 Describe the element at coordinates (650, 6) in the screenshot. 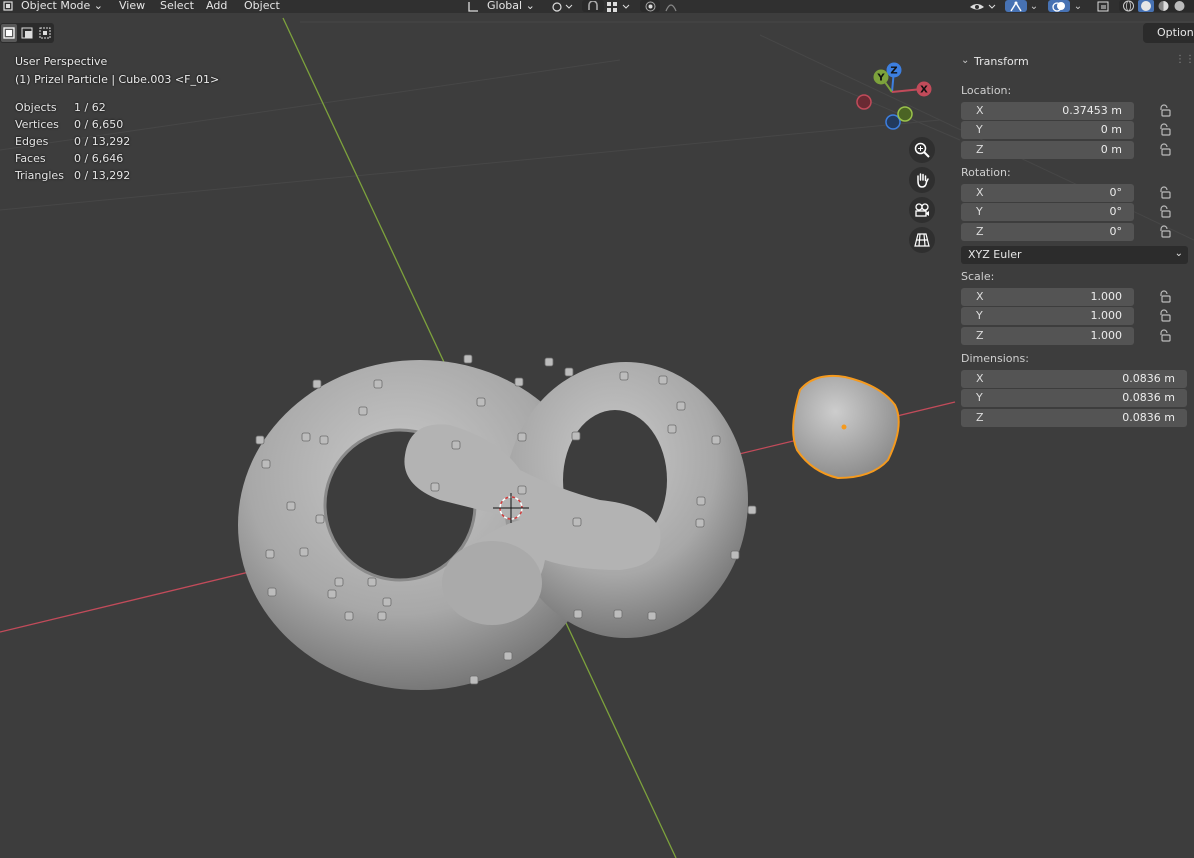

I see `proportional-edit-icon` at that location.